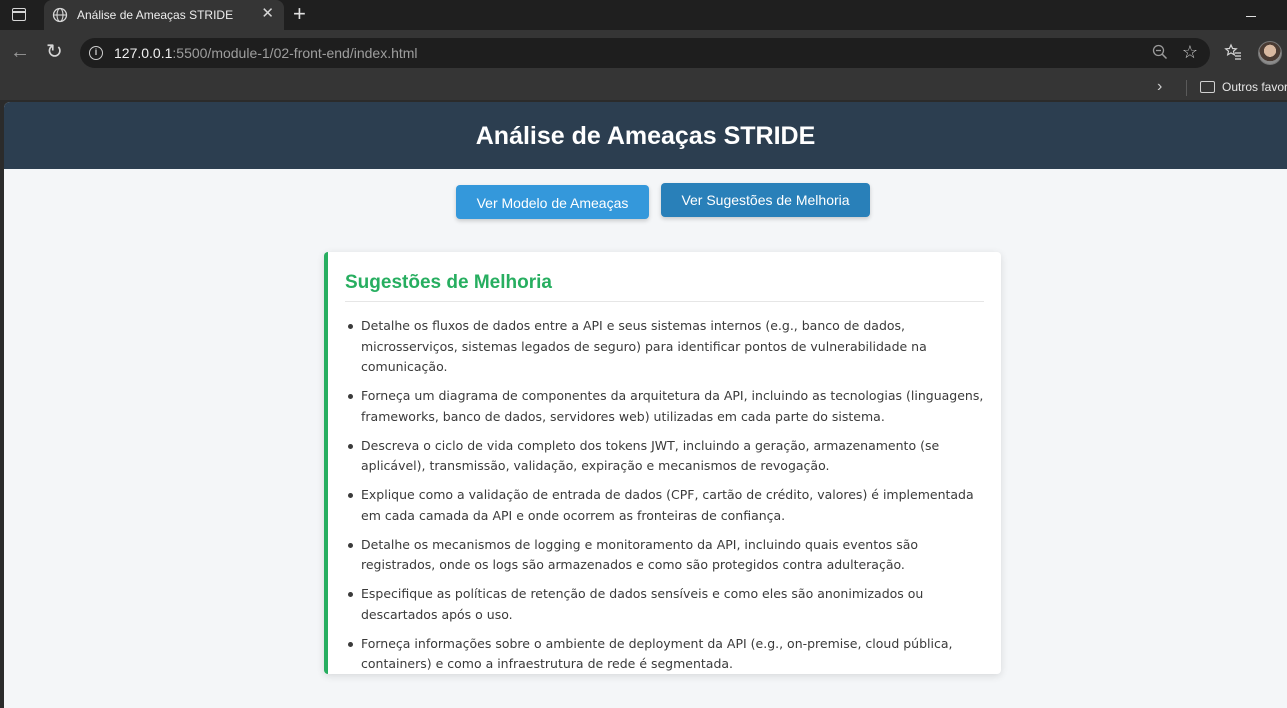 Image resolution: width=1287 pixels, height=708 pixels. What do you see at coordinates (54, 52) in the screenshot?
I see `reload-icon: ↻` at bounding box center [54, 52].